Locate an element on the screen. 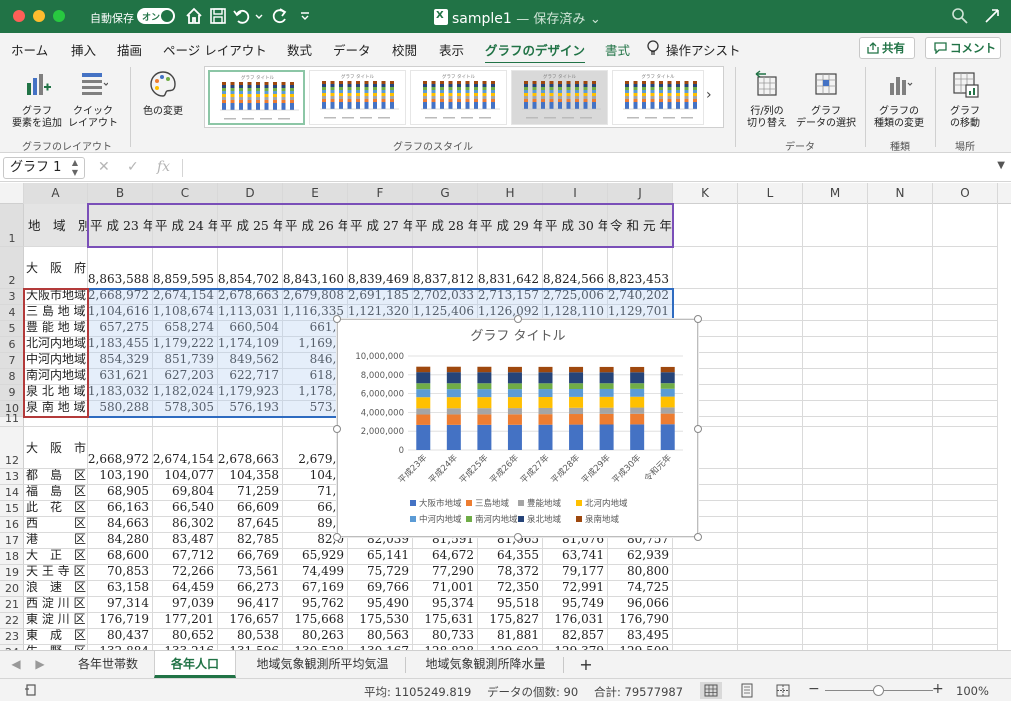  cell-n6 is located at coordinates (900, 345).